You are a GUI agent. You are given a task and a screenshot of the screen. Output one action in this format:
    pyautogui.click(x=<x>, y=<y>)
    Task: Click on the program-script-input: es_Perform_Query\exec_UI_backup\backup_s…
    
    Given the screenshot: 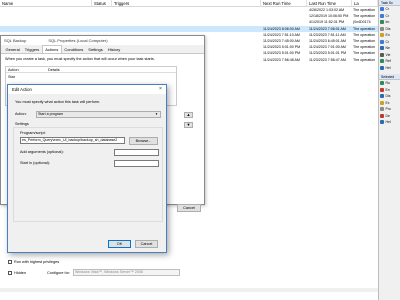 What is the action you would take?
    pyautogui.click(x=72, y=140)
    